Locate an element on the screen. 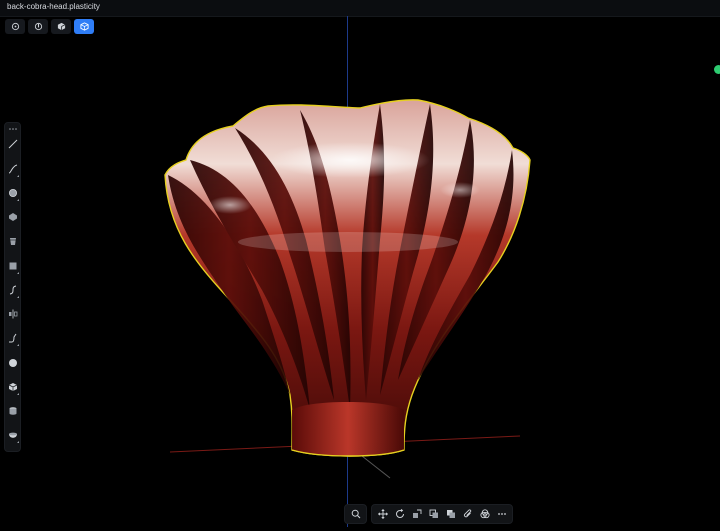 The image size is (720, 531). rotate-icon is located at coordinates (399, 513).